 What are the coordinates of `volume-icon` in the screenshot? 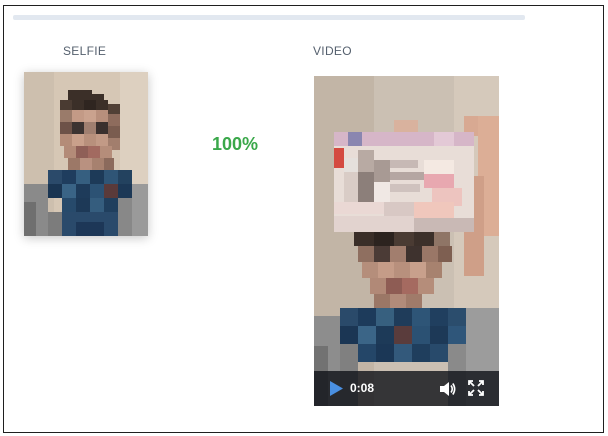 It's located at (448, 389).